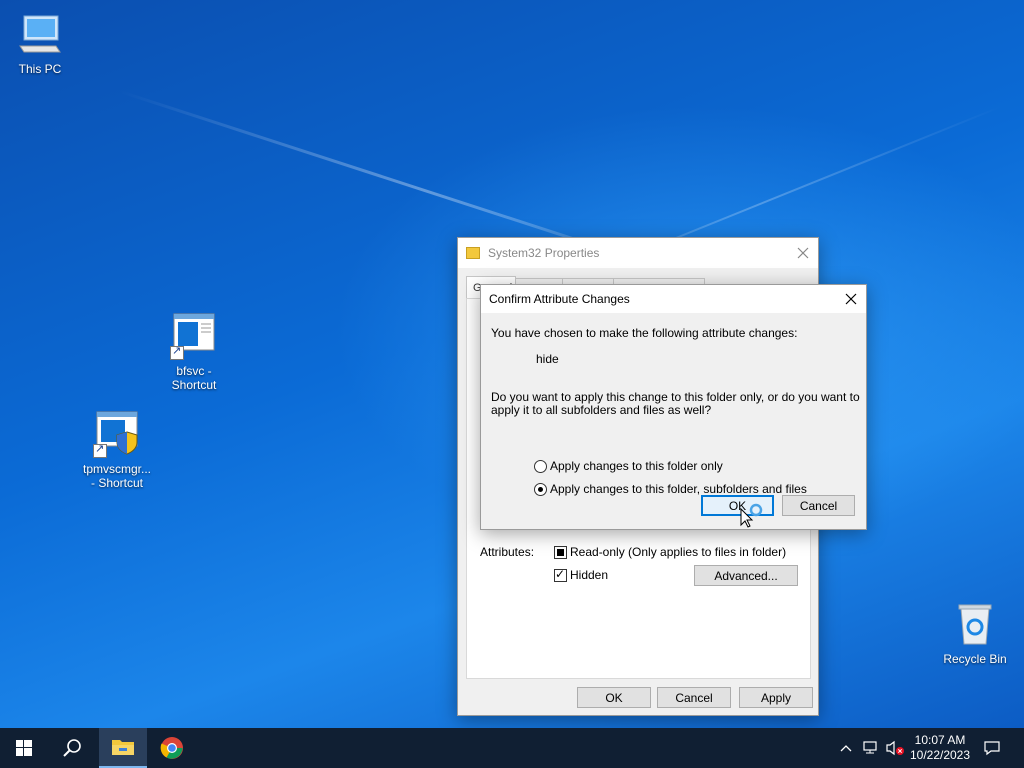 The width and height of the screenshot is (1024, 768). I want to click on busy-cursor-icon, so click(751, 515).